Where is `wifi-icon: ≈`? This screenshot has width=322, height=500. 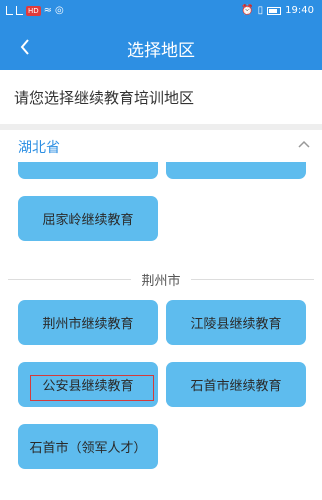 wifi-icon: ≈ is located at coordinates (48, 10).